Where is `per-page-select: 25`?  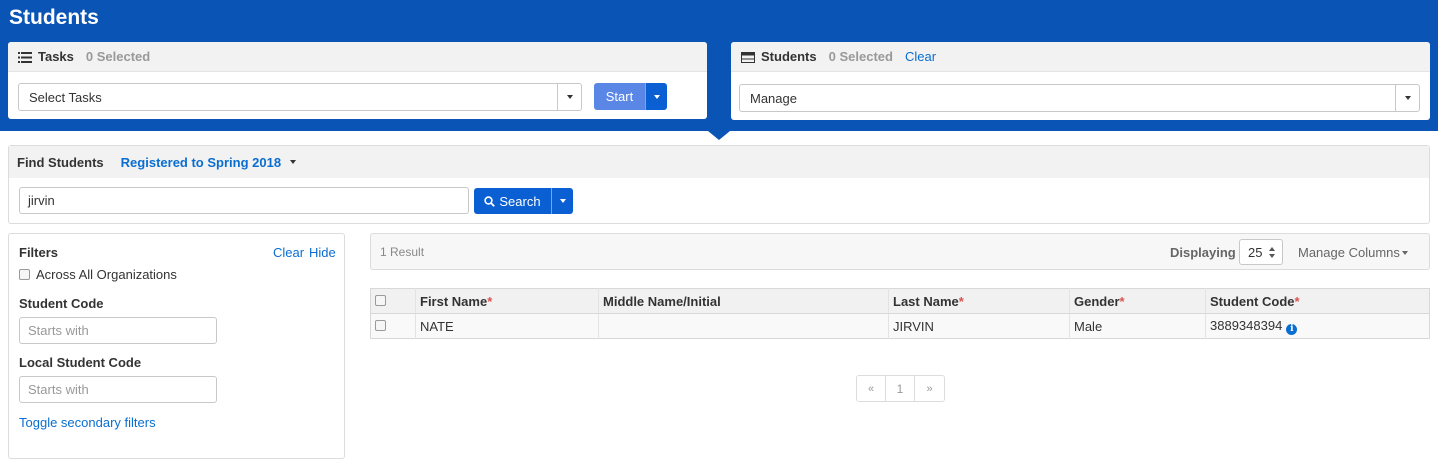 per-page-select: 25 is located at coordinates (1261, 252).